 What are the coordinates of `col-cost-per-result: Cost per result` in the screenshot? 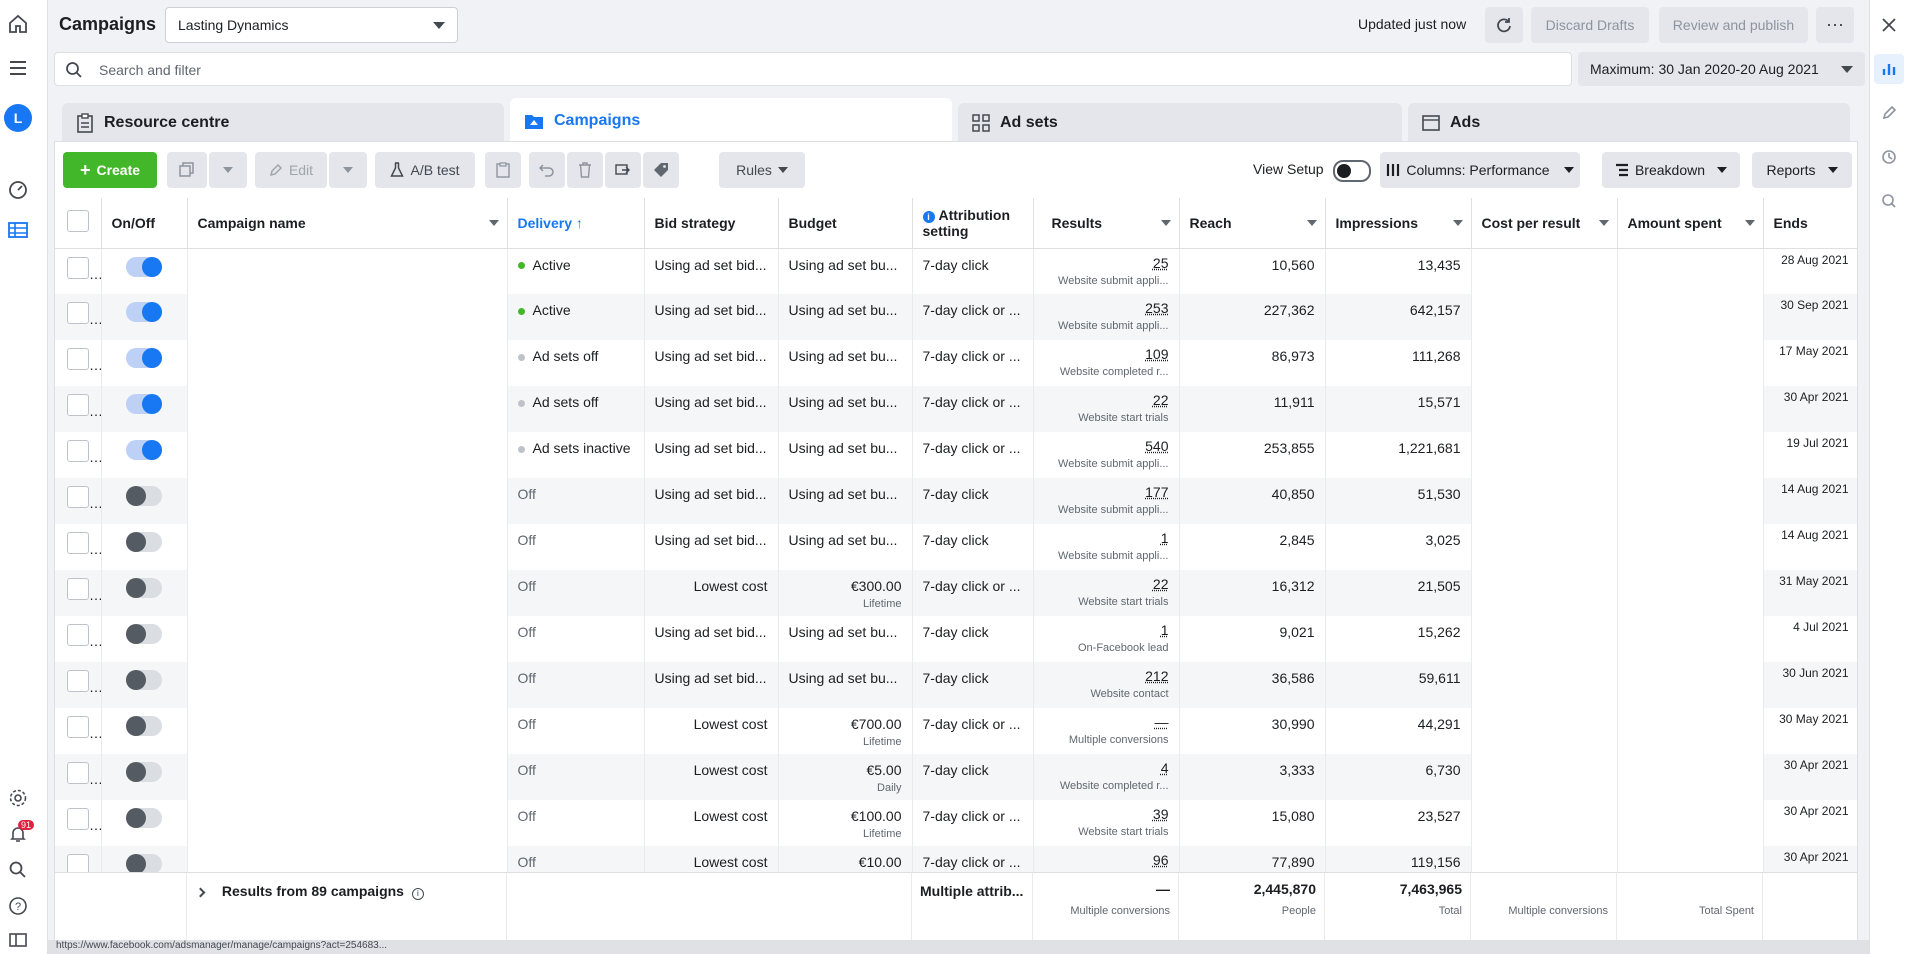 It's located at (1544, 223).